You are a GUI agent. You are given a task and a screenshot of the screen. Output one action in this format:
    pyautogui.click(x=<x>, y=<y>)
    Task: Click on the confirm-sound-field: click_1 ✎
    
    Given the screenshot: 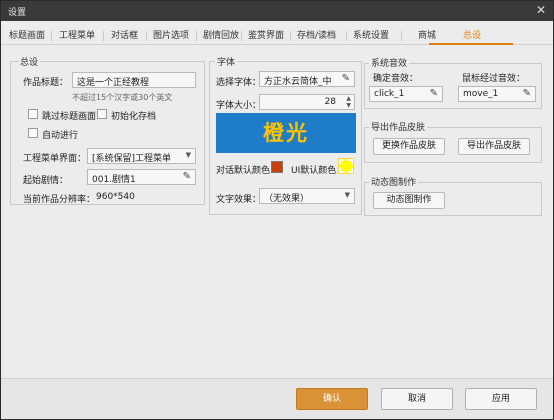 What is the action you would take?
    pyautogui.click(x=406, y=94)
    